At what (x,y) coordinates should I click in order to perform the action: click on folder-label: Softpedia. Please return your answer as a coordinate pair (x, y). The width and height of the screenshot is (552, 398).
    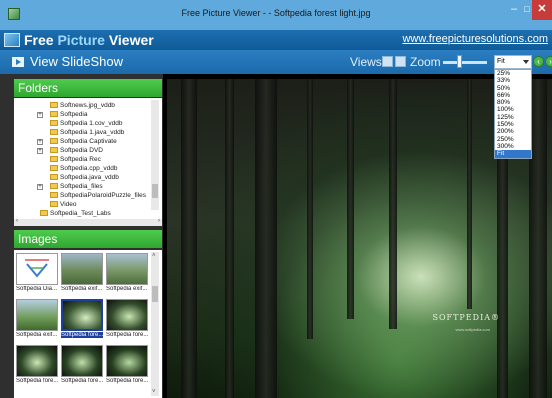
    Looking at the image, I should click on (74, 114).